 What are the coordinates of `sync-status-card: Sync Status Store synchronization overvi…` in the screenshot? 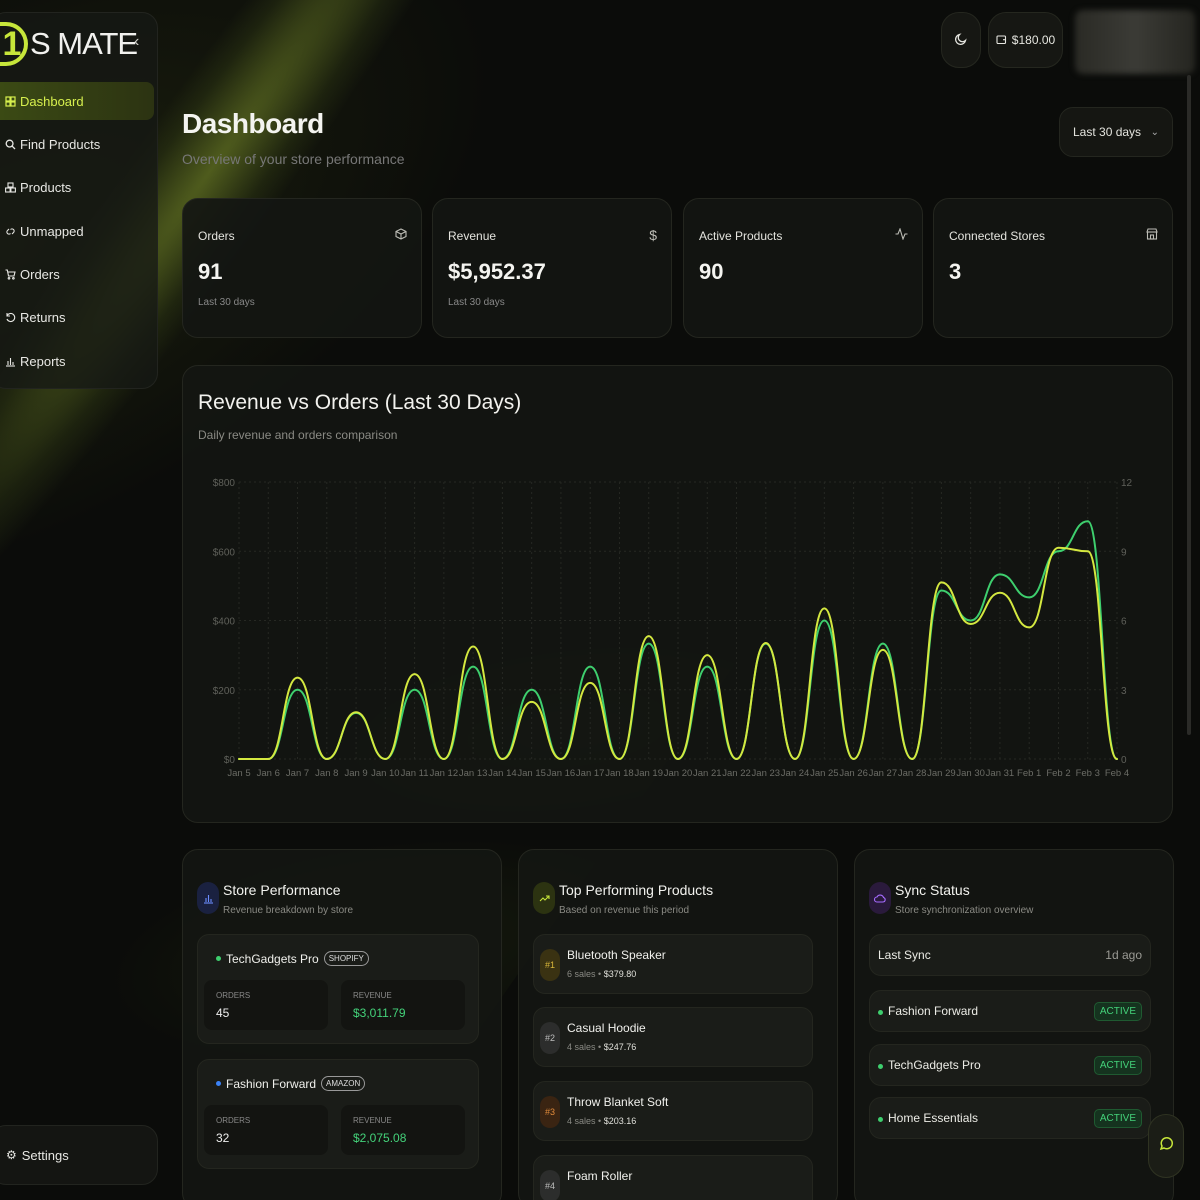 It's located at (1014, 1024).